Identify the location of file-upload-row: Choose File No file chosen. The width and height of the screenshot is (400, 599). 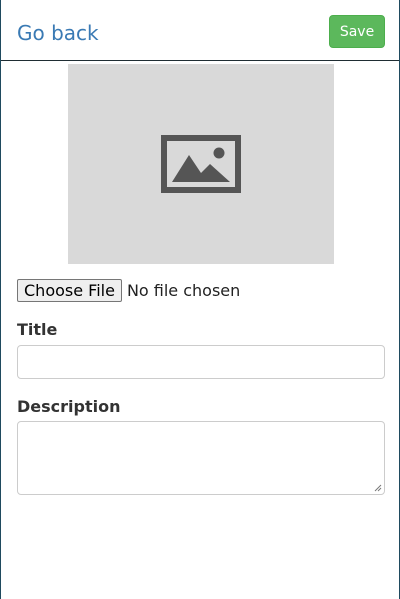
(128, 290).